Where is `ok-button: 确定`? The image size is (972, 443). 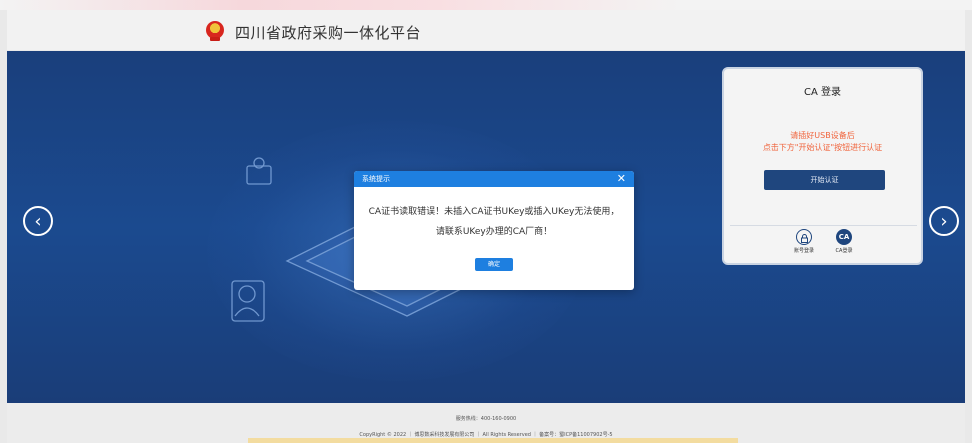 ok-button: 确定 is located at coordinates (494, 264).